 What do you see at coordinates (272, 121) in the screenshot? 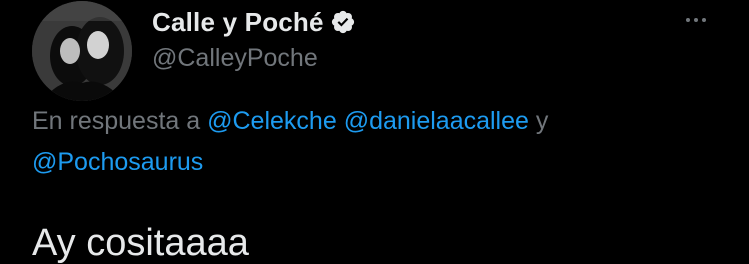
I see `mention-link: @Celekche` at bounding box center [272, 121].